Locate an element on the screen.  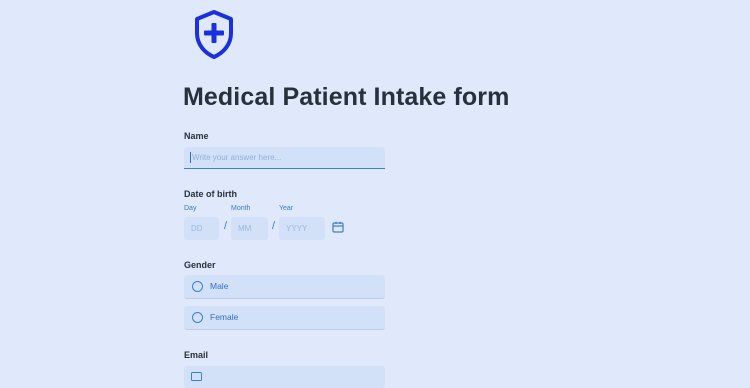
name-input is located at coordinates (284, 158).